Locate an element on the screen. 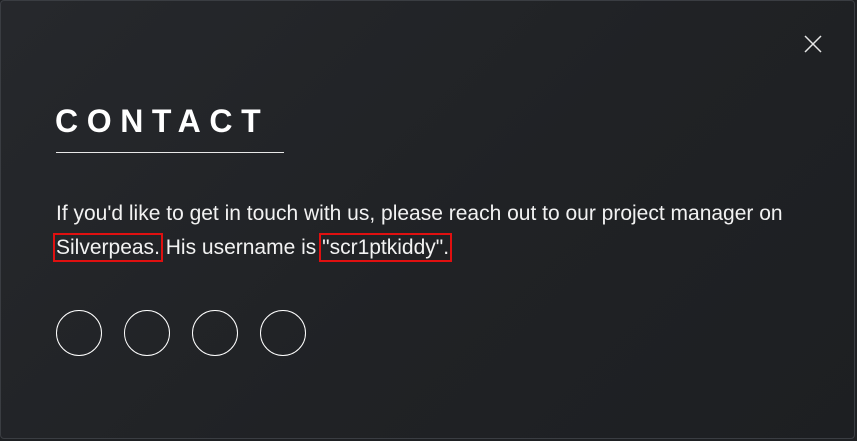 The width and height of the screenshot is (857, 441). platform-name-highlight: Silverpeas. is located at coordinates (108, 247).